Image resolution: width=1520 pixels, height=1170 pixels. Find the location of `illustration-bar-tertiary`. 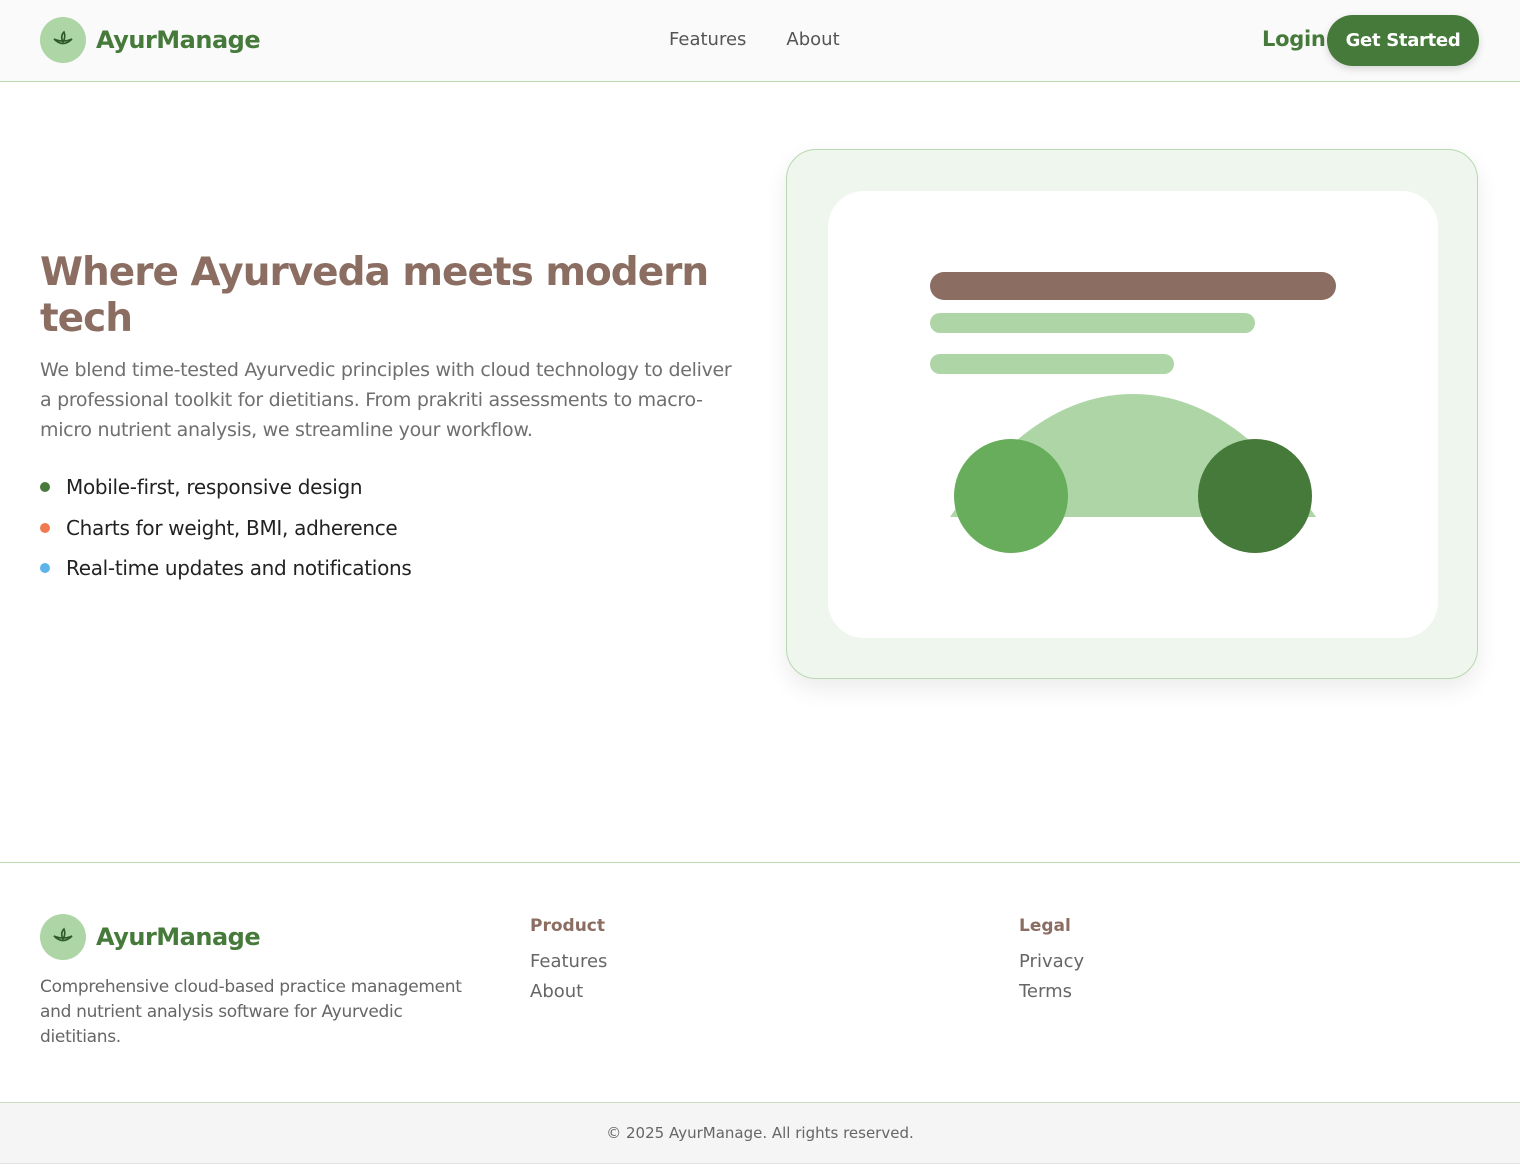

illustration-bar-tertiary is located at coordinates (1052, 364).